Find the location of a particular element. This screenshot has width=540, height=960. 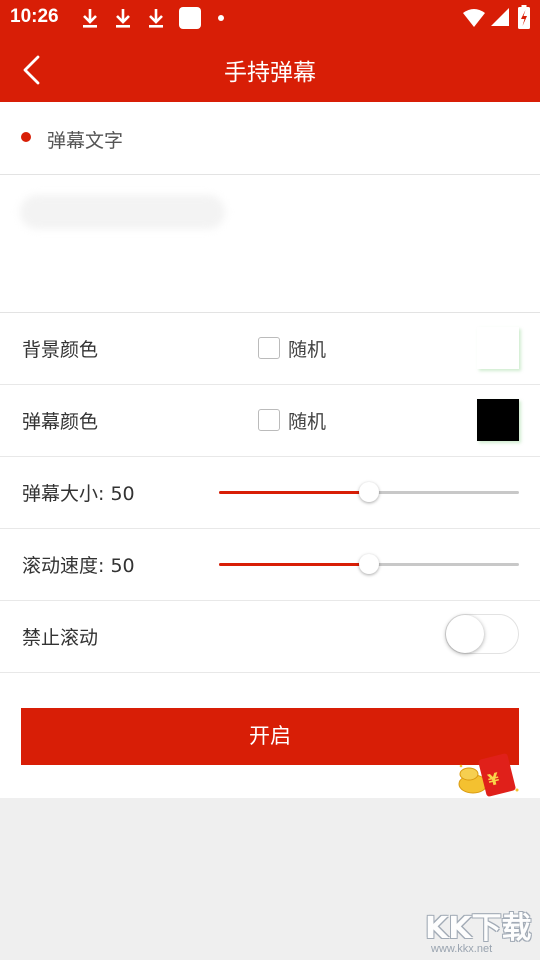

watermark-logo: KK下载 is located at coordinates (478, 928).